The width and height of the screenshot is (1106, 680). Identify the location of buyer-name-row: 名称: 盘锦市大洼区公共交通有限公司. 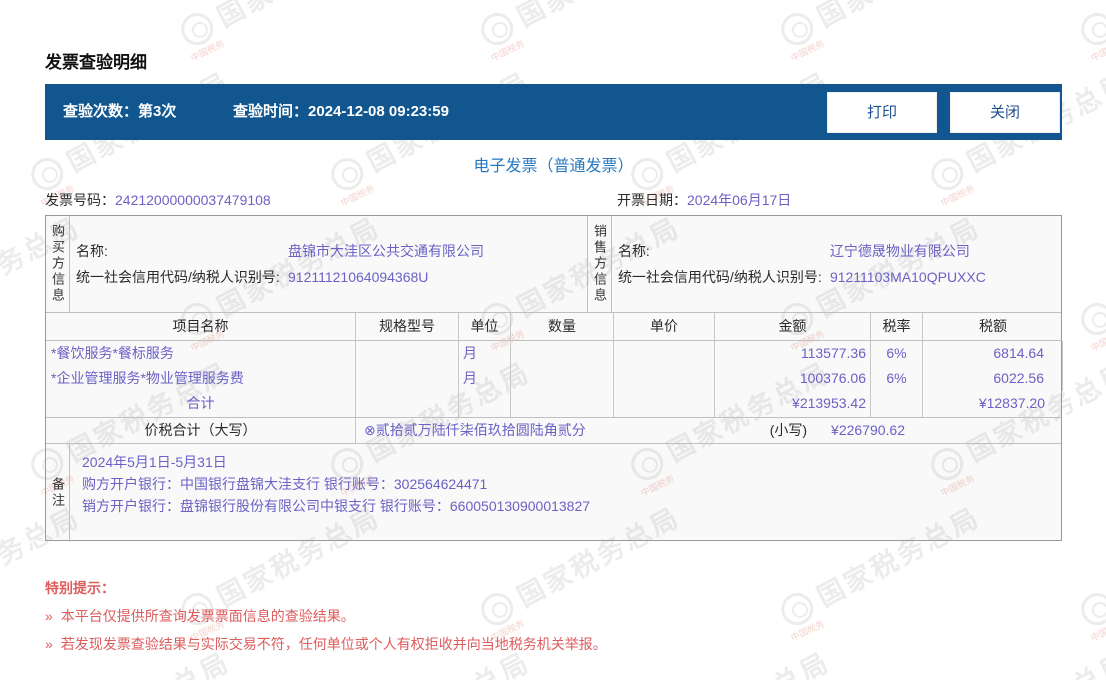
(331, 251).